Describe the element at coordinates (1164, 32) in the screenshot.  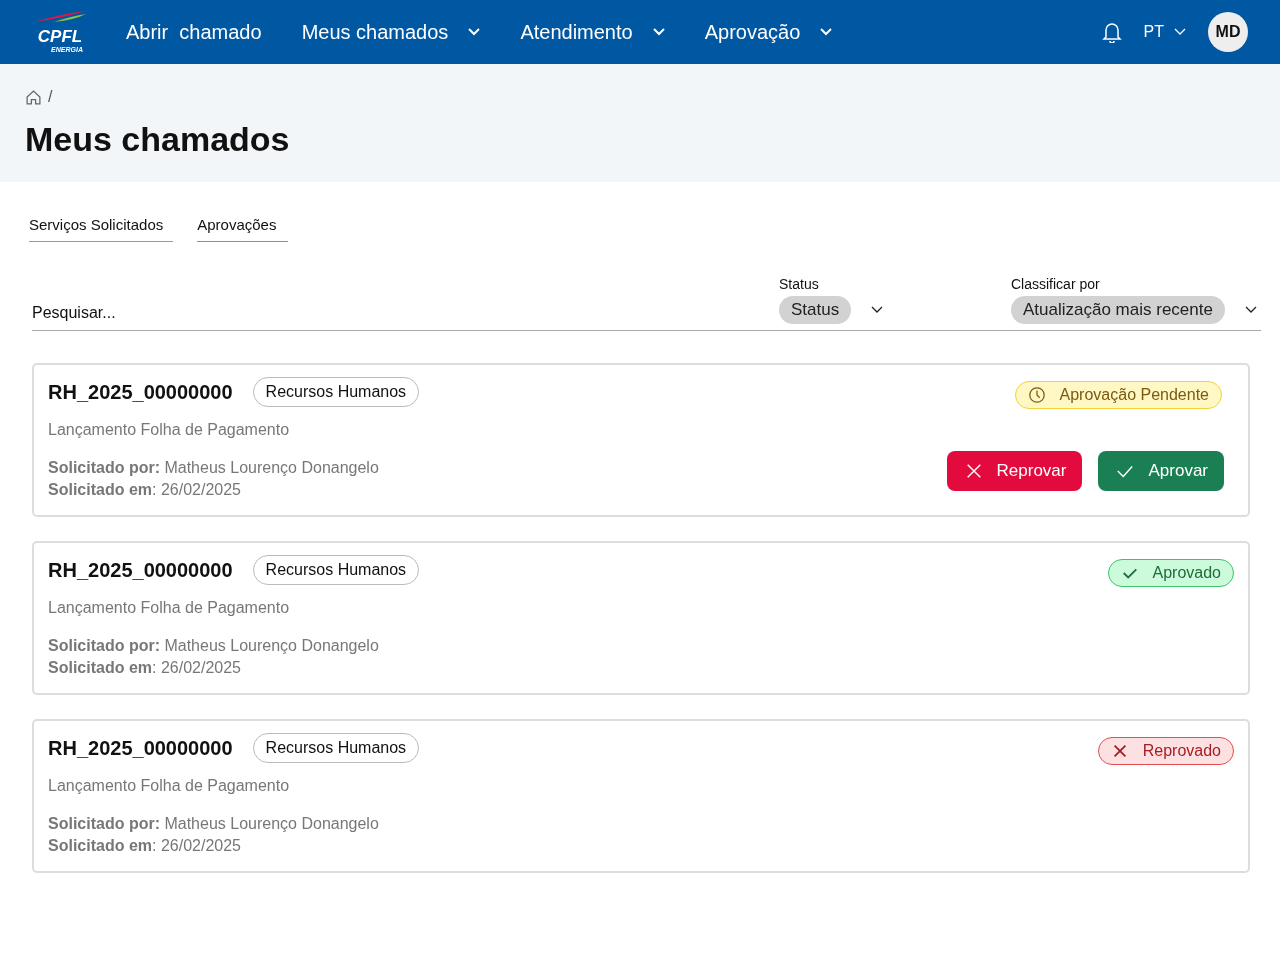
I see `language-selector: PT` at that location.